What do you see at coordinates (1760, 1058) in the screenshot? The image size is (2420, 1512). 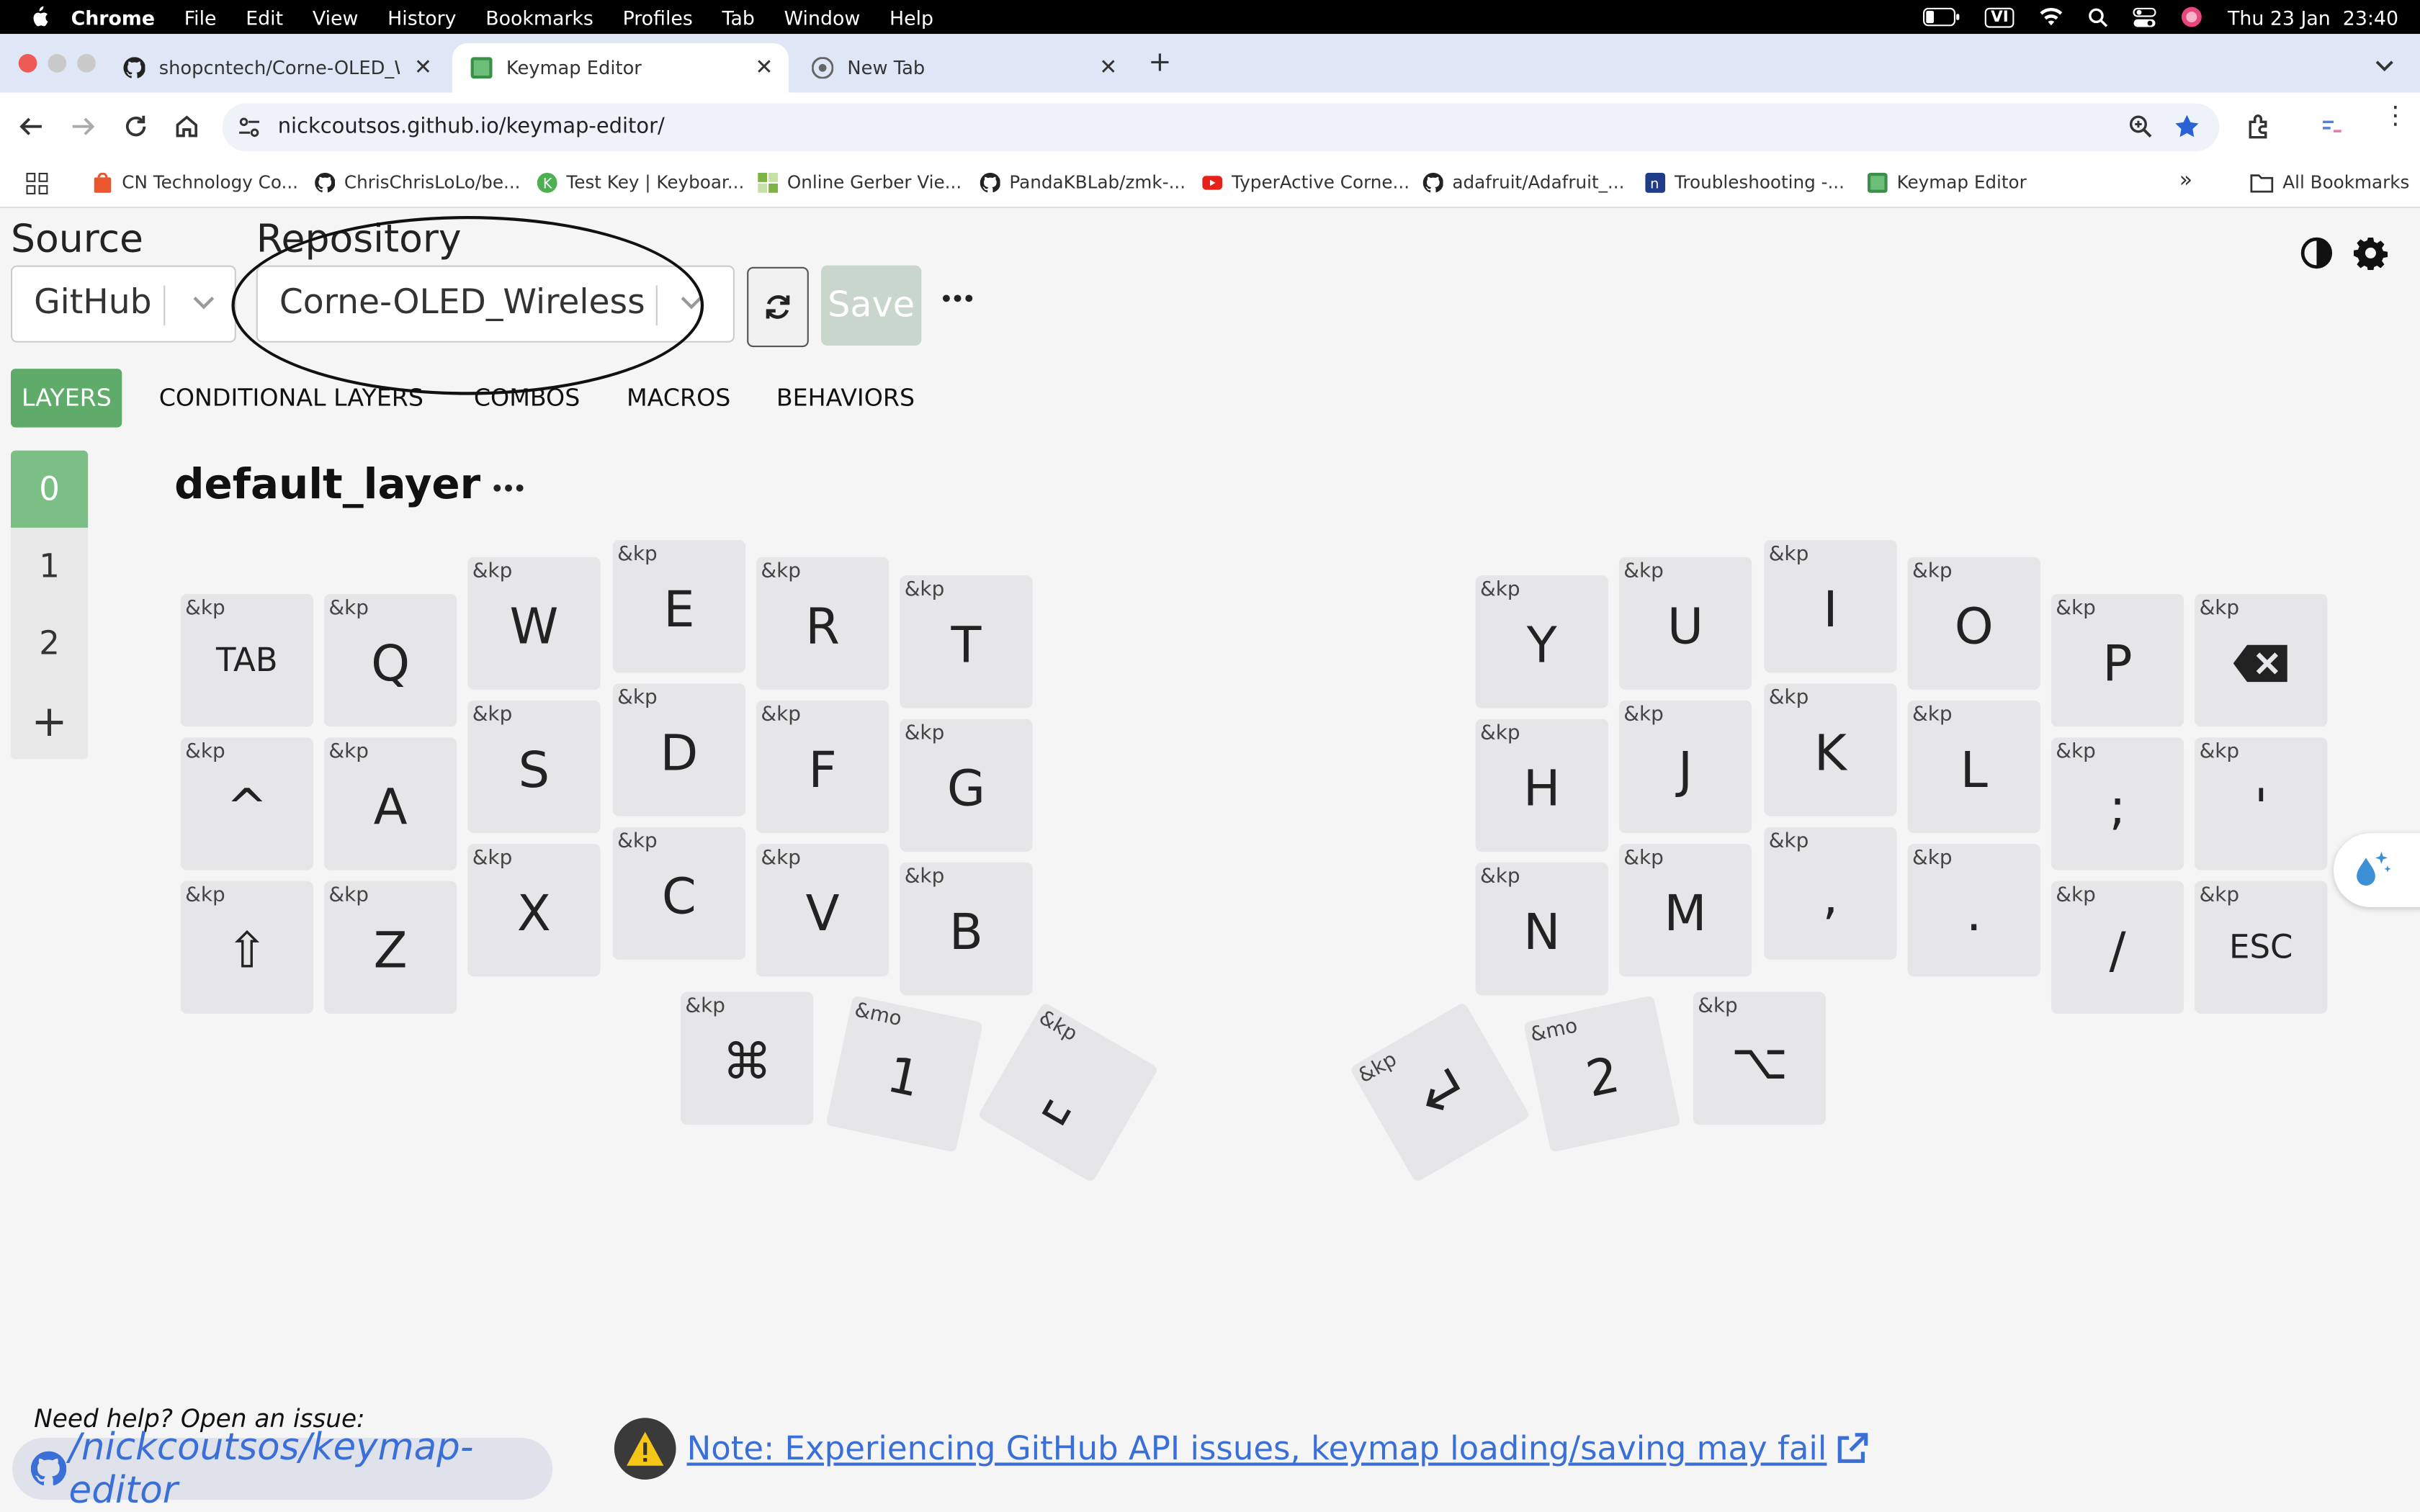 I see `key-41: &kp ⌥` at bounding box center [1760, 1058].